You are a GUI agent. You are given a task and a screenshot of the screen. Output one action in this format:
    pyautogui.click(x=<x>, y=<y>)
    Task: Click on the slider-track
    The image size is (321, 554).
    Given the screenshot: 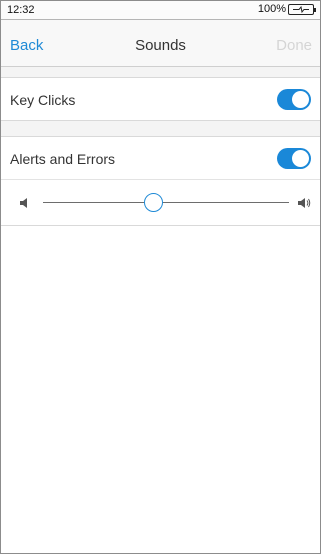 What is the action you would take?
    pyautogui.click(x=166, y=202)
    